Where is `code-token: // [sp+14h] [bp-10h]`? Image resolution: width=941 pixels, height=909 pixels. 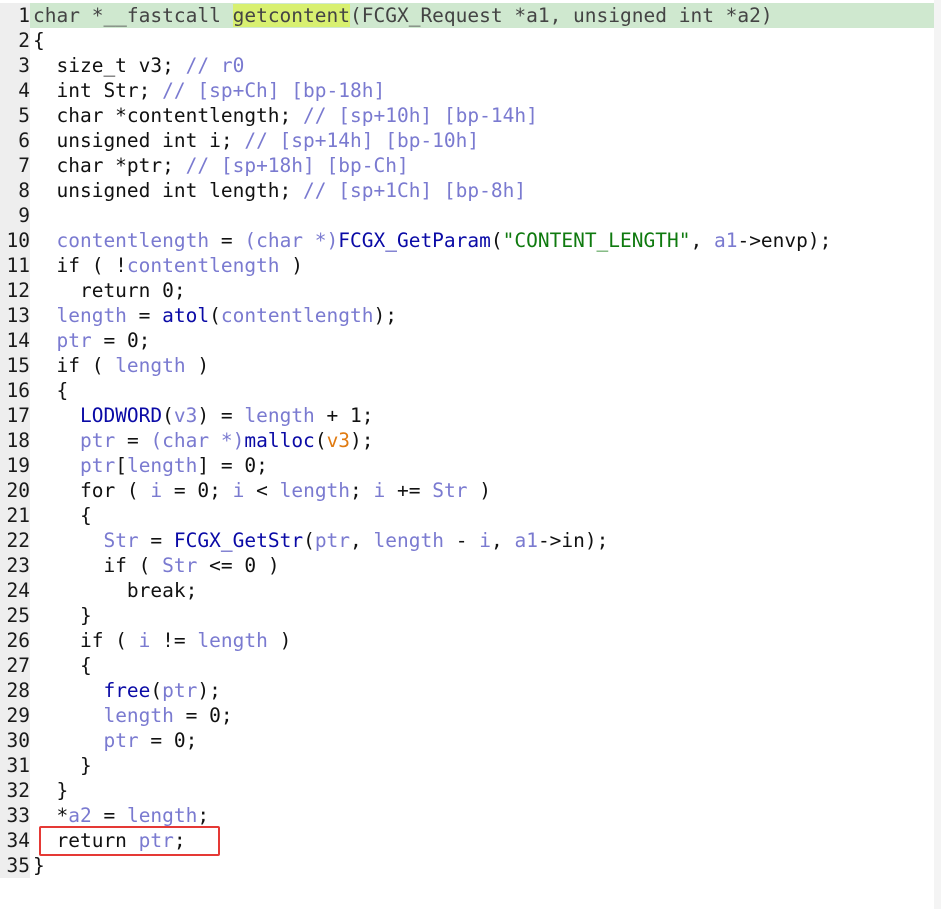 code-token: // [sp+14h] [bp-10h] is located at coordinates (362, 140).